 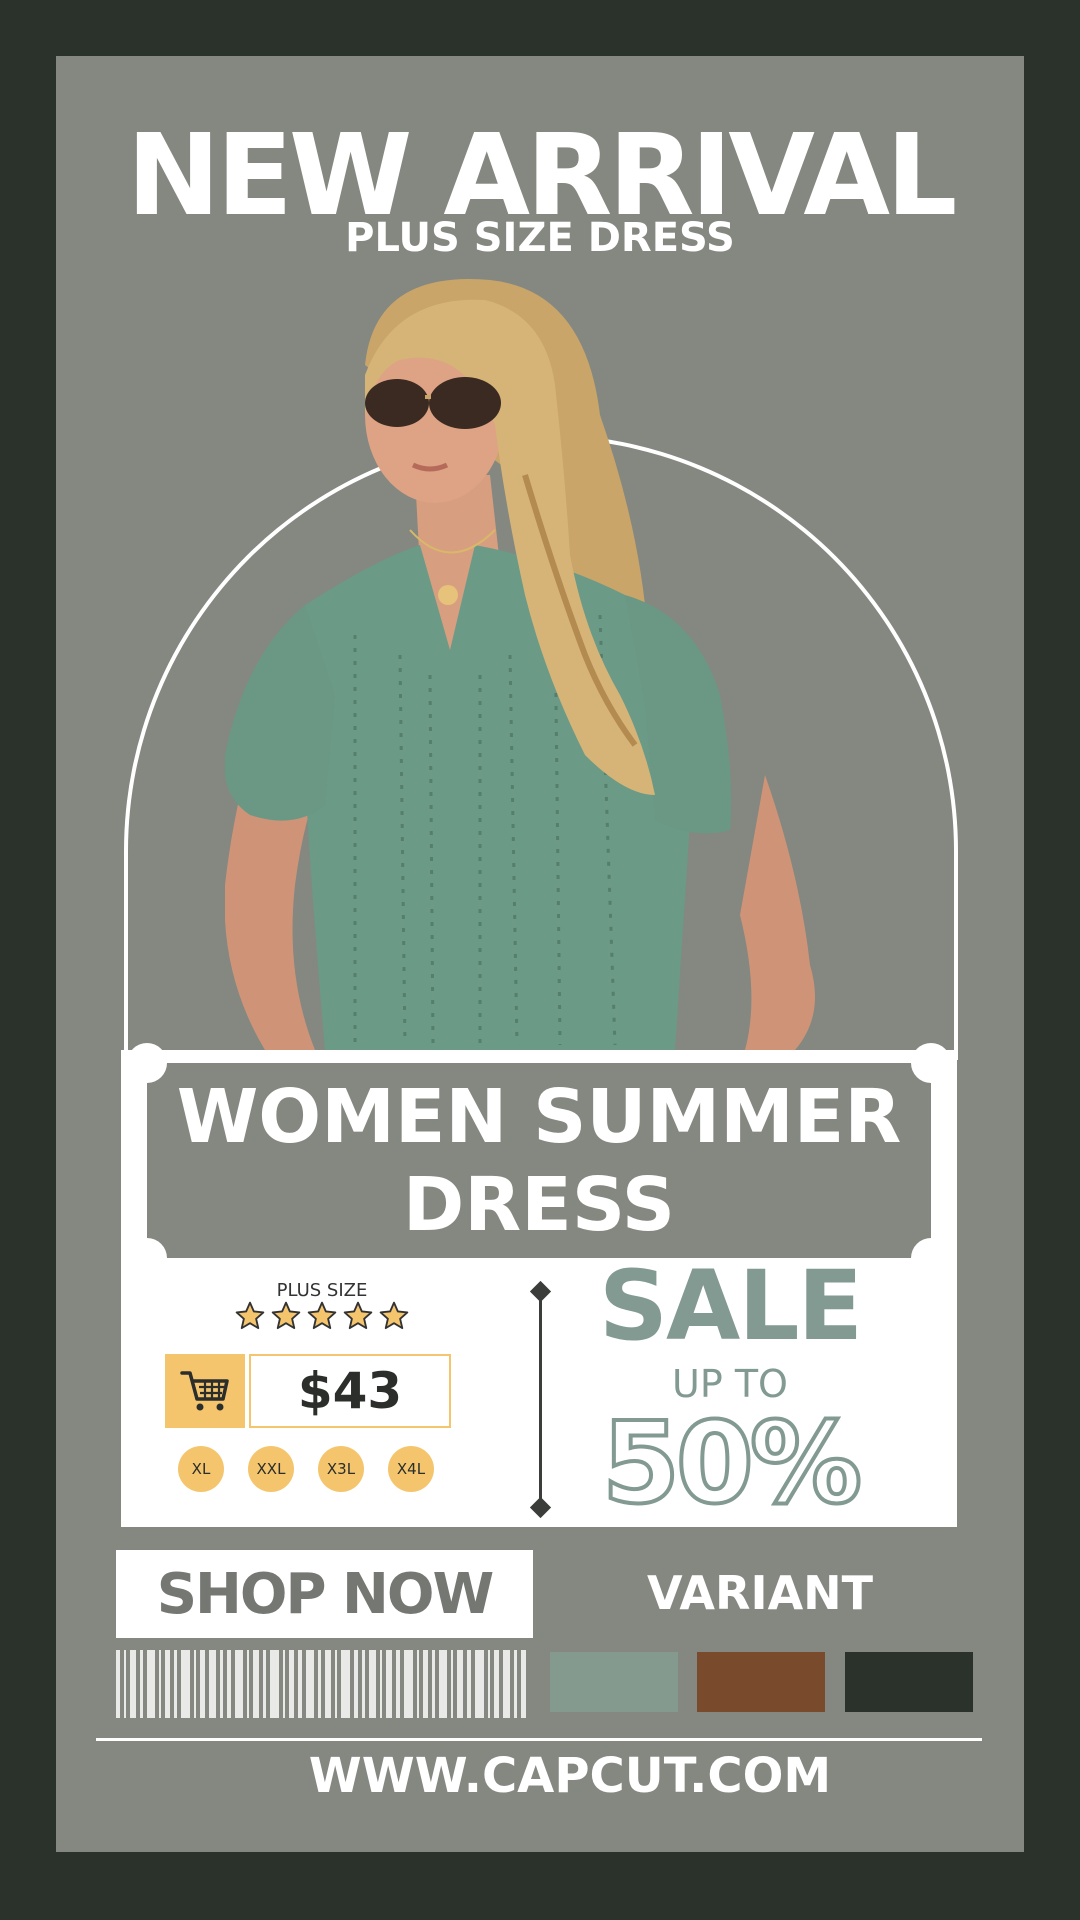 I want to click on size-option-xxl: XXL, so click(x=271, y=1469).